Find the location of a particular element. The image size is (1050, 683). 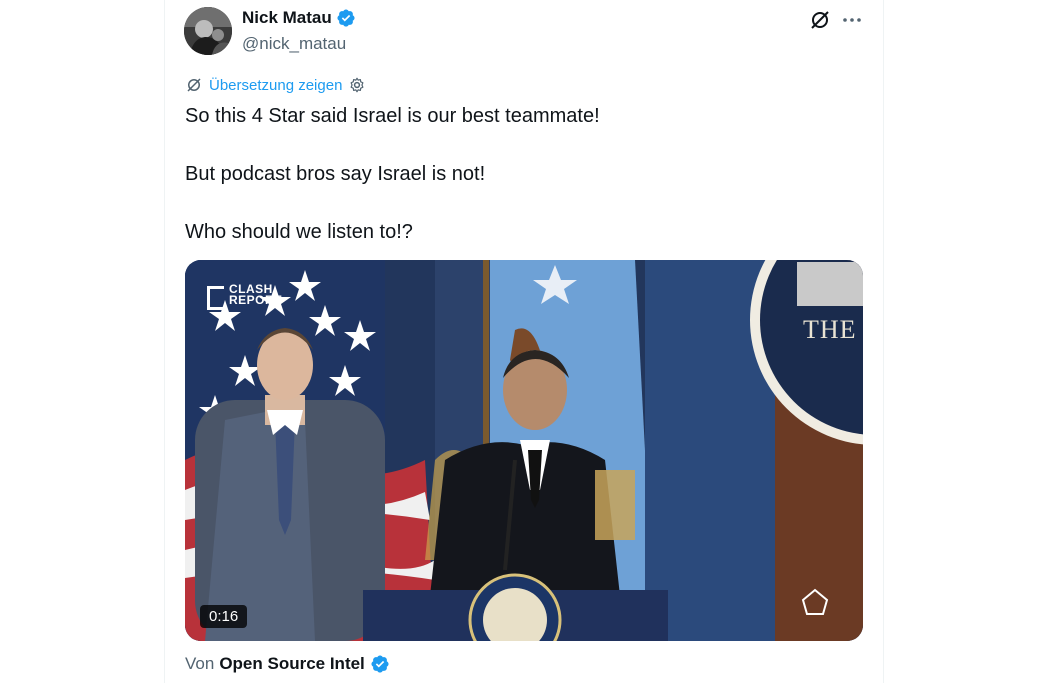

column-border-right is located at coordinates (883, 341).